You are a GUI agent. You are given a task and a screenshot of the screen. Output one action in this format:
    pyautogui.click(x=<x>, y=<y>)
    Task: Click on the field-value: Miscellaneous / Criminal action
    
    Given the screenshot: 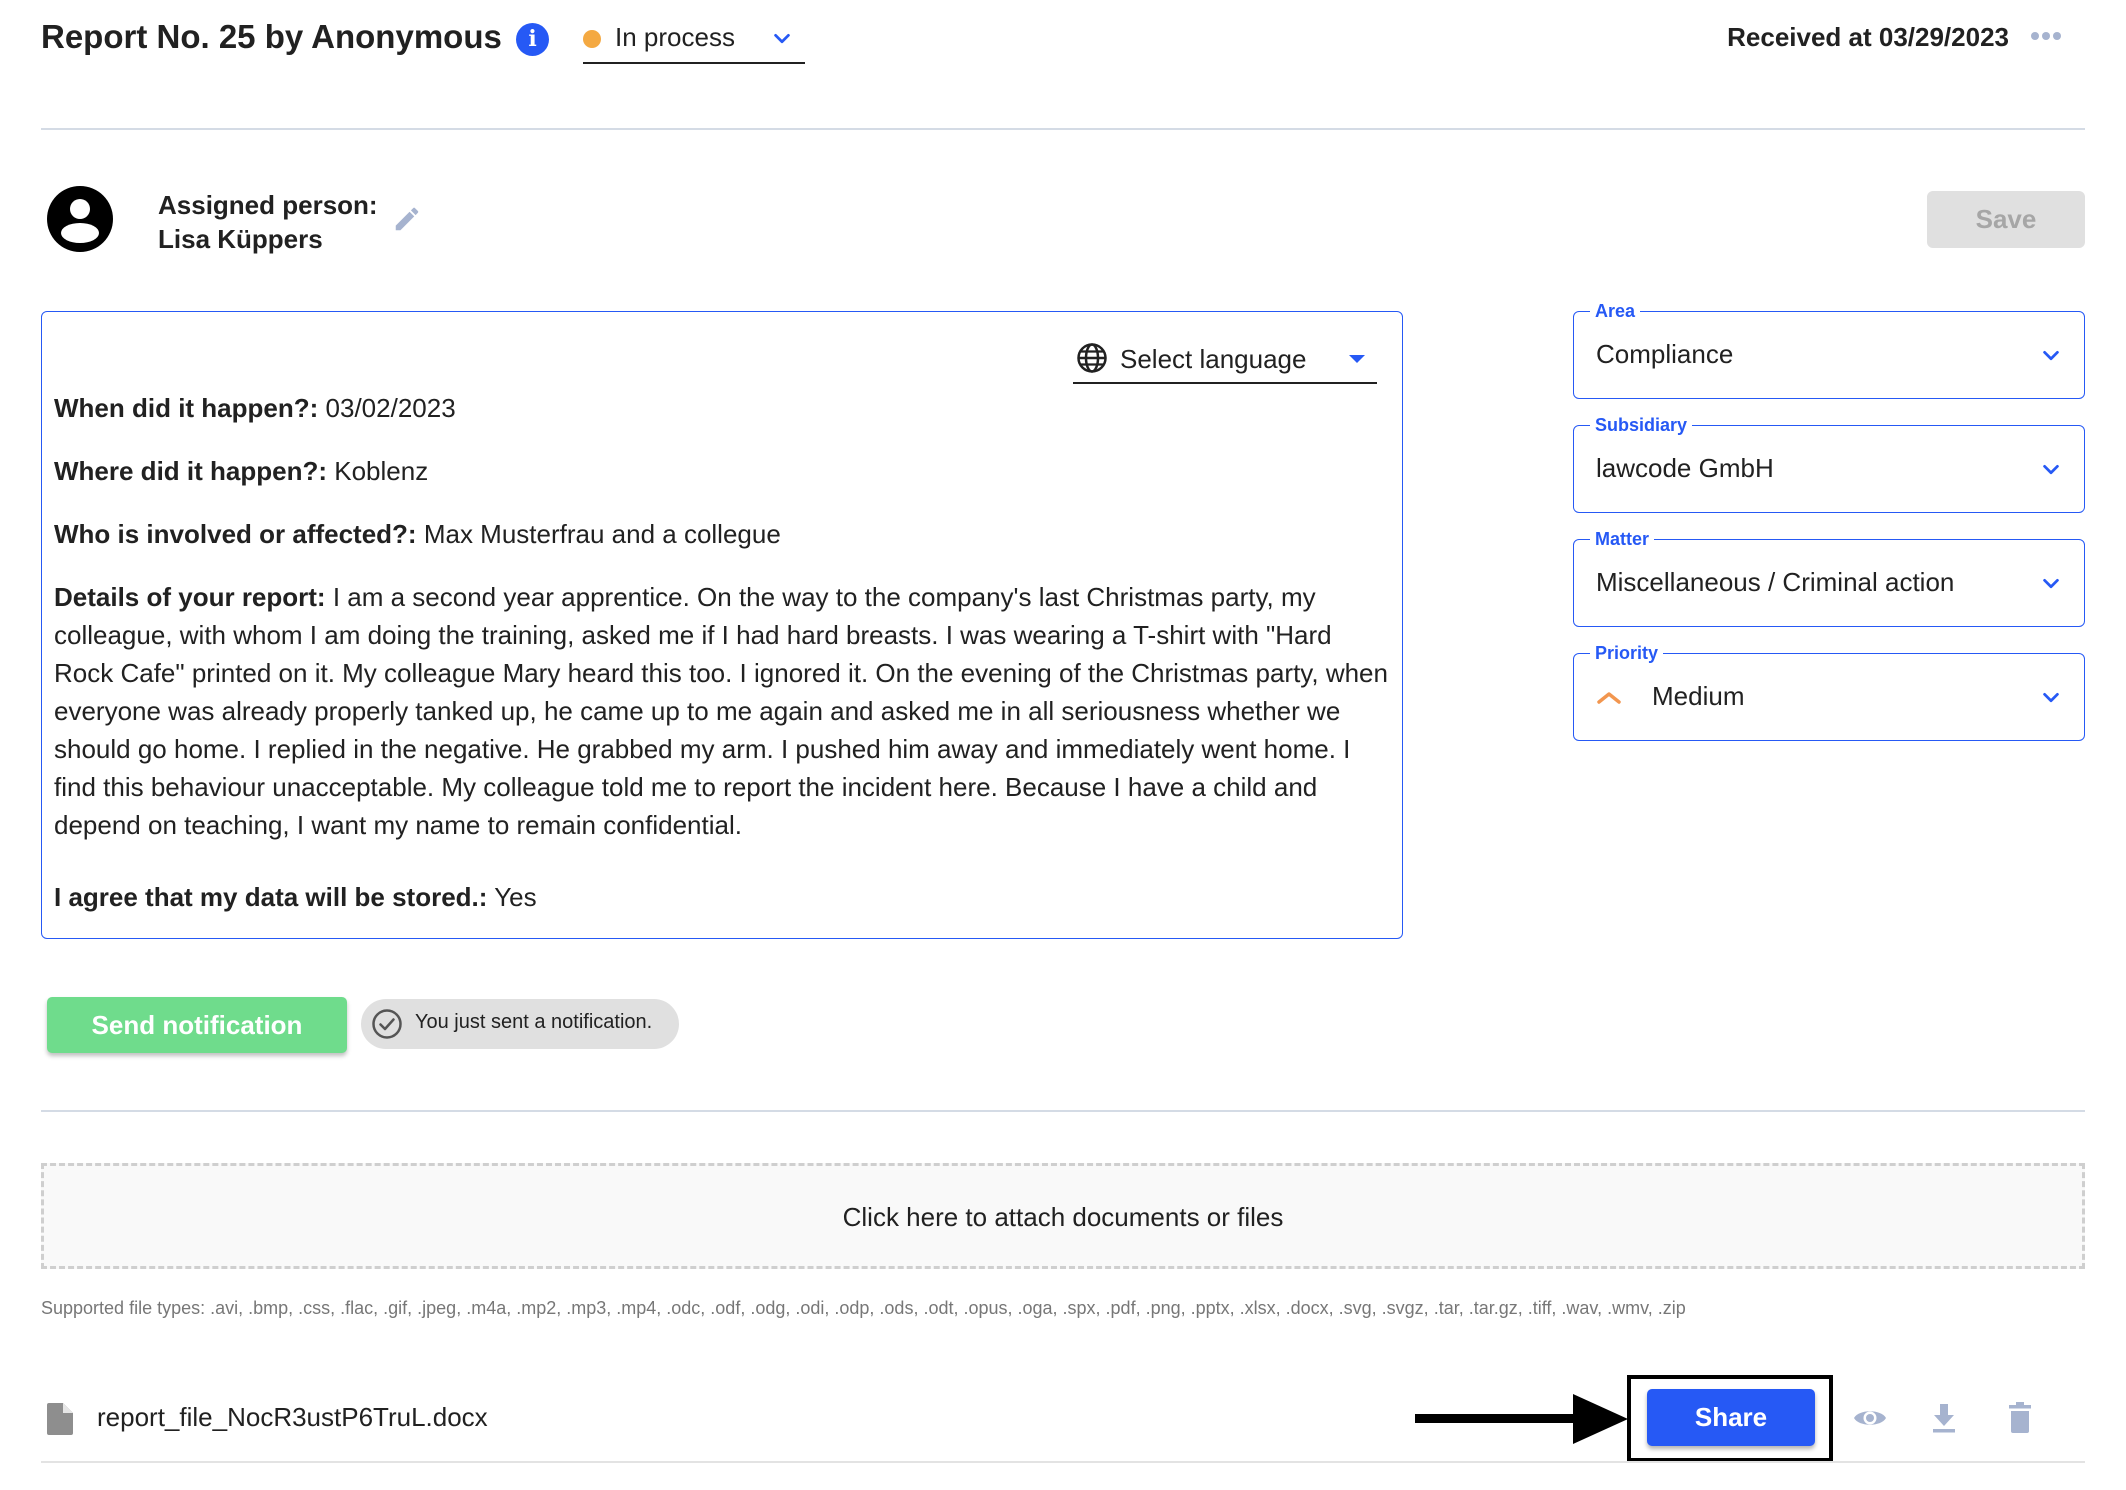 What is the action you would take?
    pyautogui.click(x=1775, y=582)
    